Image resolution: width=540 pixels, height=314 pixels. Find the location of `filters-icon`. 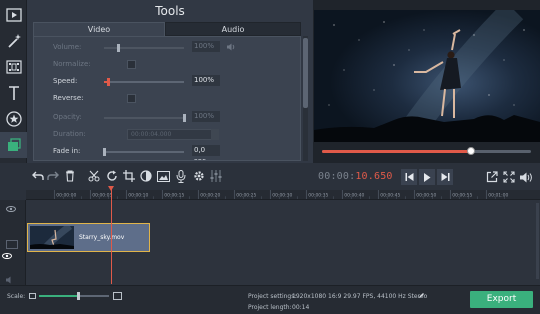

filters-icon is located at coordinates (13, 67).